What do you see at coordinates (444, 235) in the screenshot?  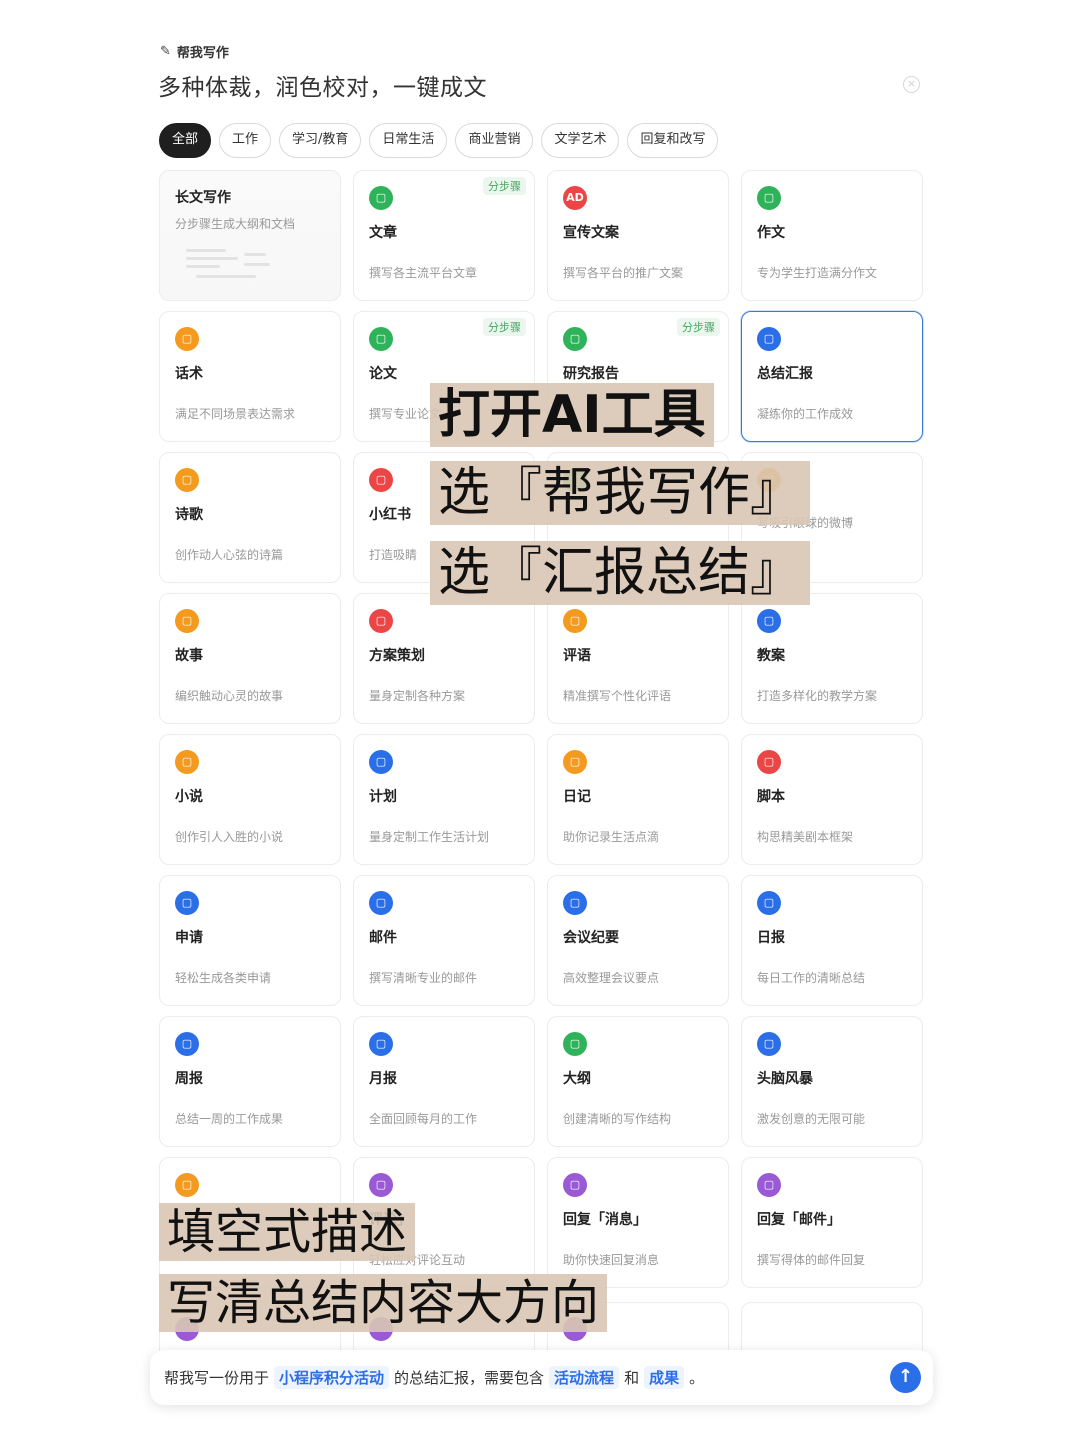 I see `card-document: ▢ 文章 撰写各主流平台文章 分步骤` at bounding box center [444, 235].